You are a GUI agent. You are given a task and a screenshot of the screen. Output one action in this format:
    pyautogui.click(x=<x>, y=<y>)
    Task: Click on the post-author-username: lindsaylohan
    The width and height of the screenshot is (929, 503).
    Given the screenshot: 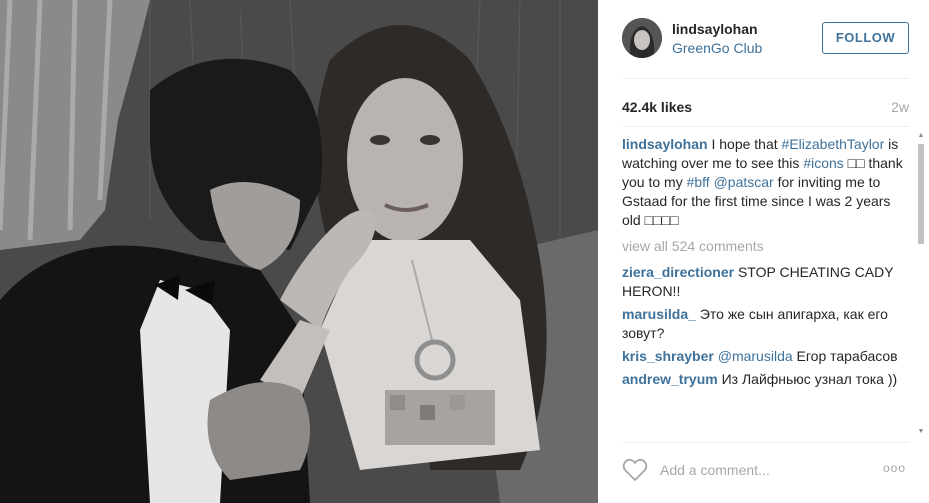 What is the action you would take?
    pyautogui.click(x=715, y=29)
    